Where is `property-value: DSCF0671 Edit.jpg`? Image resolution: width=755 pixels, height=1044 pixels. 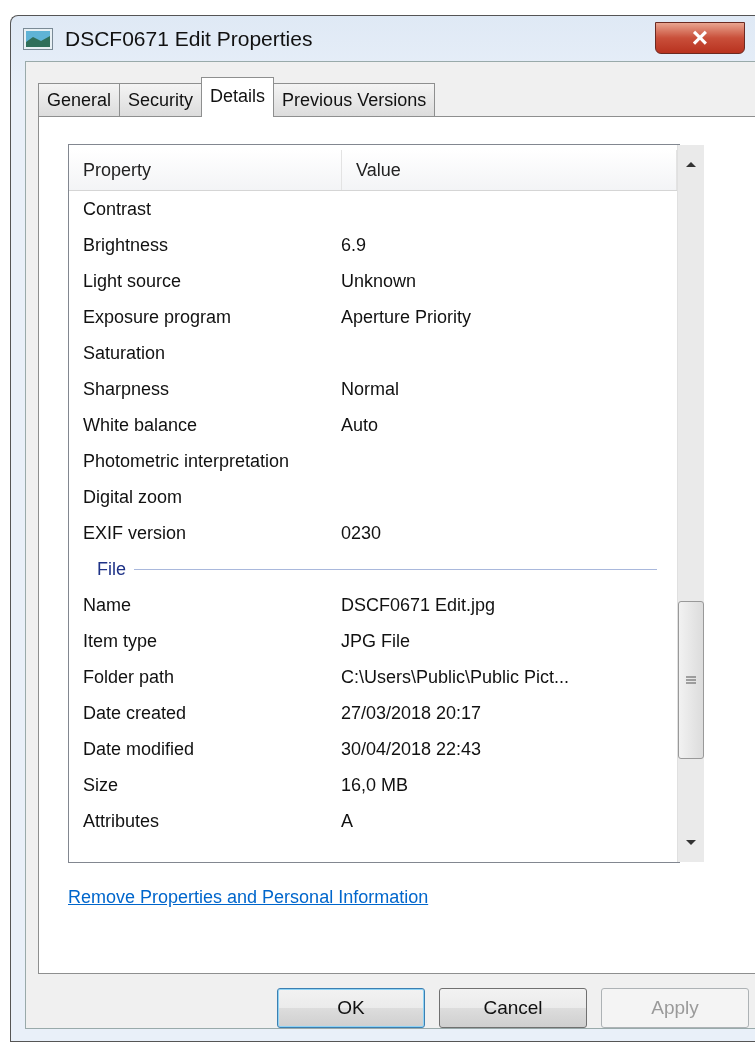
property-value: DSCF0671 Edit.jpg is located at coordinates (418, 605).